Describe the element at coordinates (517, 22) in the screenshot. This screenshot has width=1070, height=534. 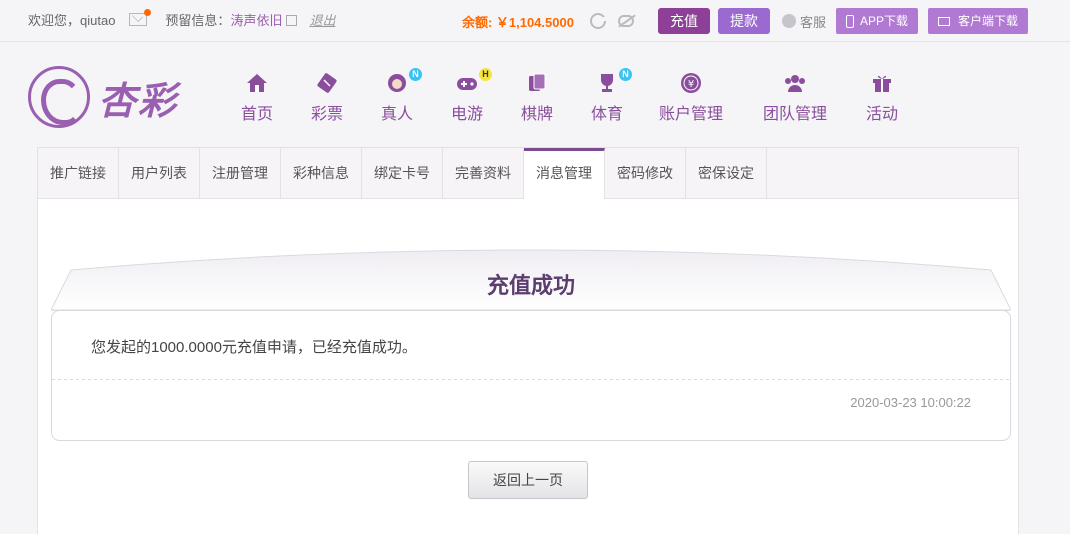
I see `balance-text: 余额: ￥1,104.5000` at that location.